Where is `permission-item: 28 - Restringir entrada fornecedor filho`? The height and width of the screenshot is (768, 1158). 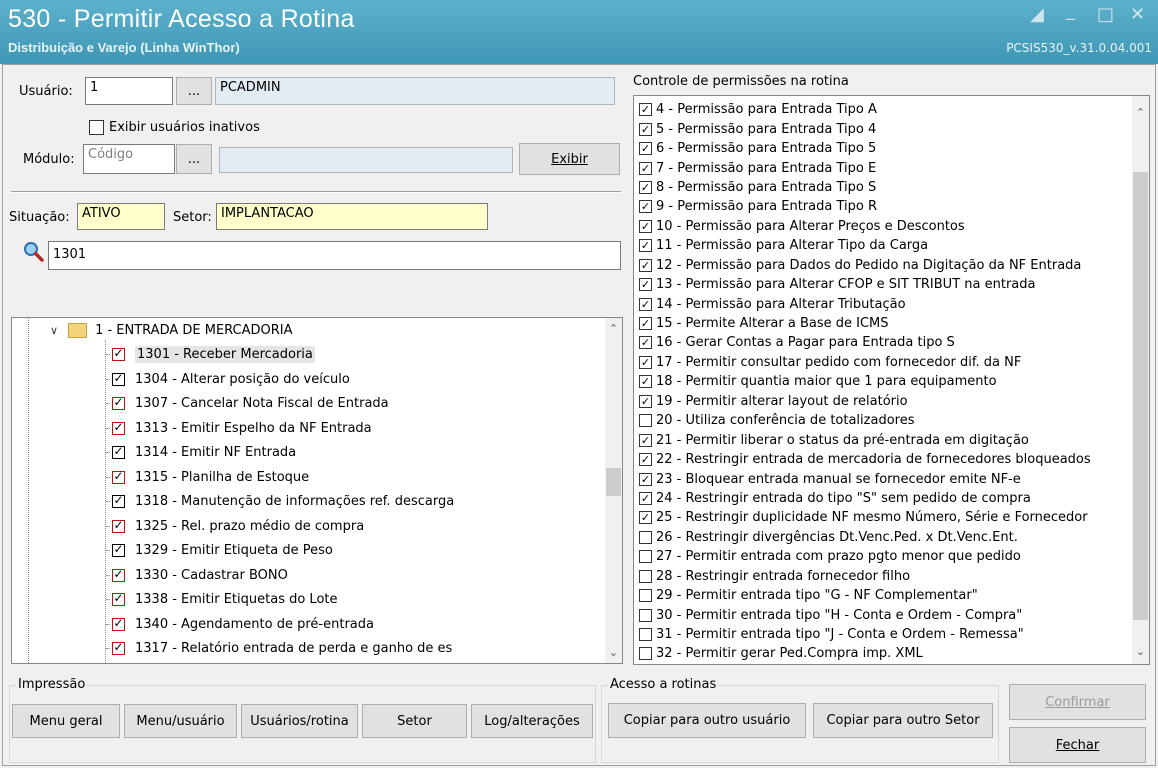 permission-item: 28 - Restringir entrada fornecedor filho is located at coordinates (881, 576).